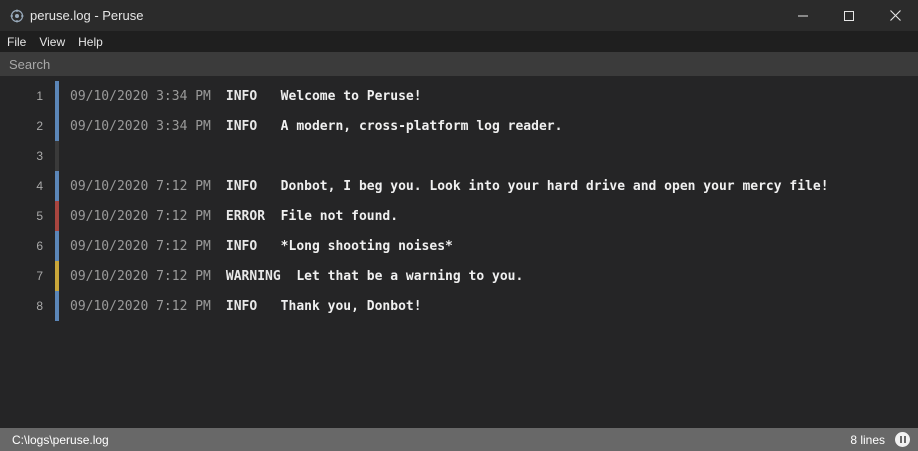 The image size is (918, 451). What do you see at coordinates (410, 276) in the screenshot?
I see `log-message: Let that be a warning to you.` at bounding box center [410, 276].